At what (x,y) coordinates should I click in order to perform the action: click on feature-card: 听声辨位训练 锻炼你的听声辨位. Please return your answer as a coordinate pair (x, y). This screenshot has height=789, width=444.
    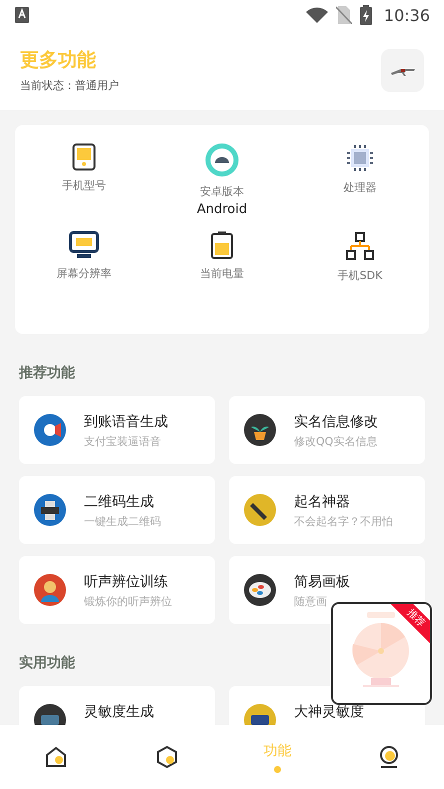
    Looking at the image, I should click on (117, 590).